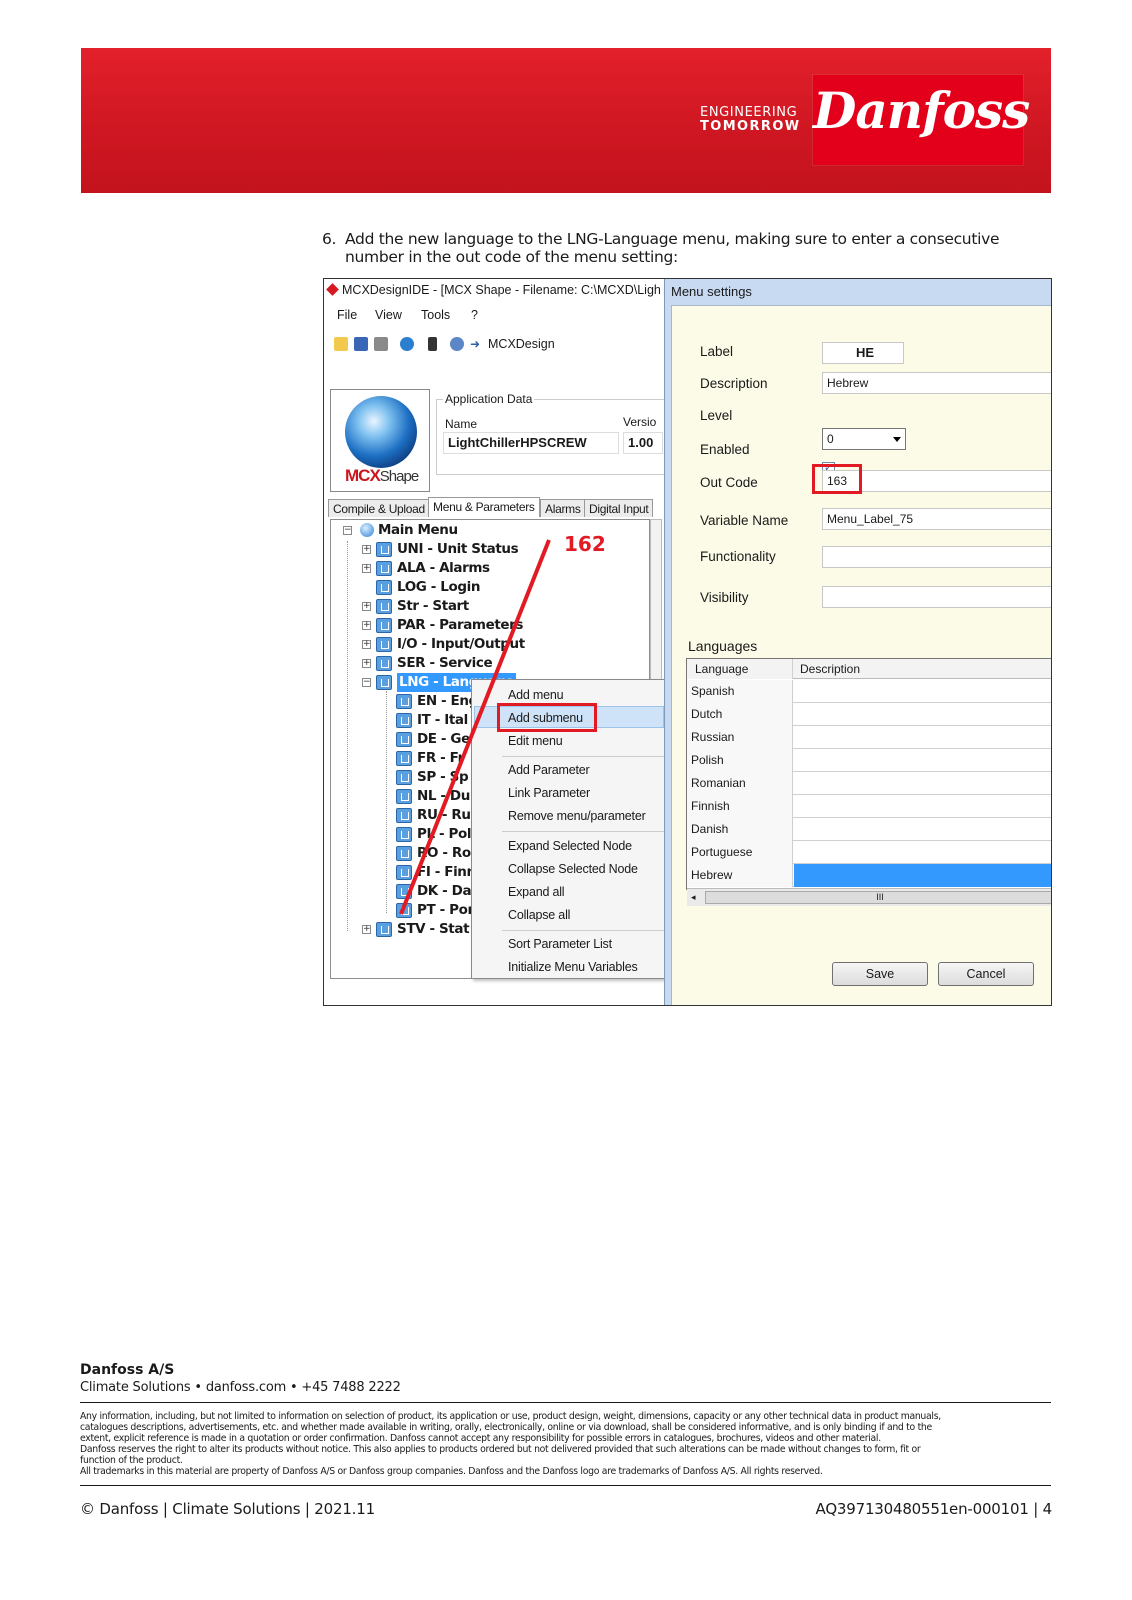 This screenshot has width=1132, height=1600. What do you see at coordinates (936, 383) in the screenshot?
I see `description-field: Hebrew` at bounding box center [936, 383].